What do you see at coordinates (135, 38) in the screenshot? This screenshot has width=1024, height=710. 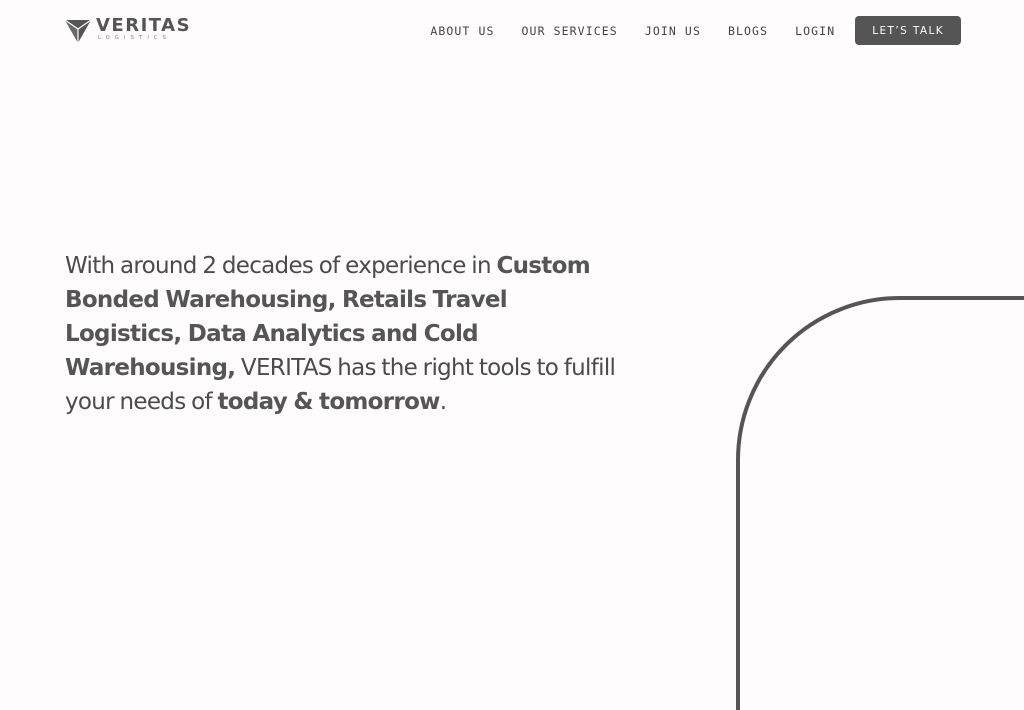 I see `brand-tagline: LOGISTICS` at bounding box center [135, 38].